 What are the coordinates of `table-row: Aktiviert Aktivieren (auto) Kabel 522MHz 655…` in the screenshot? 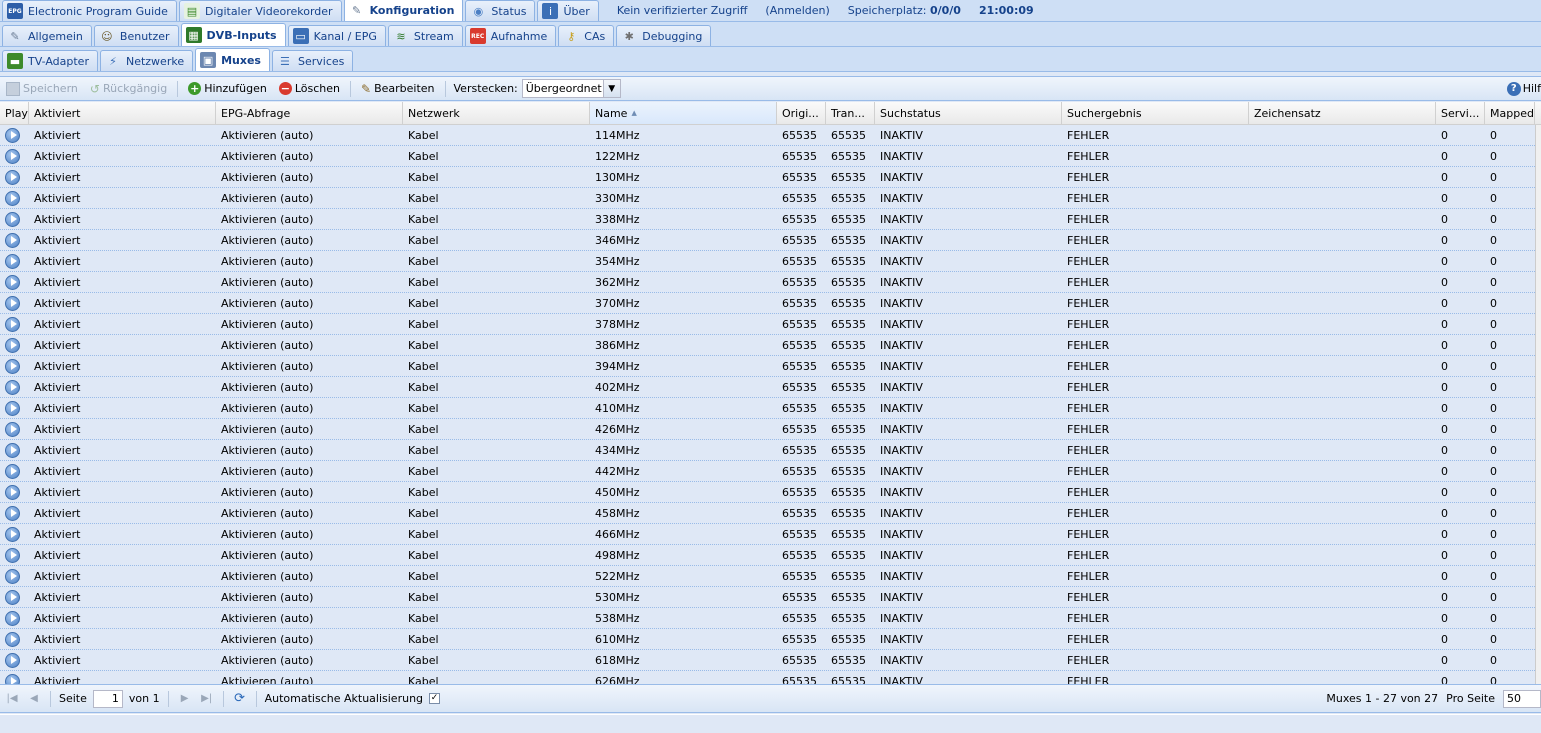 It's located at (770, 576).